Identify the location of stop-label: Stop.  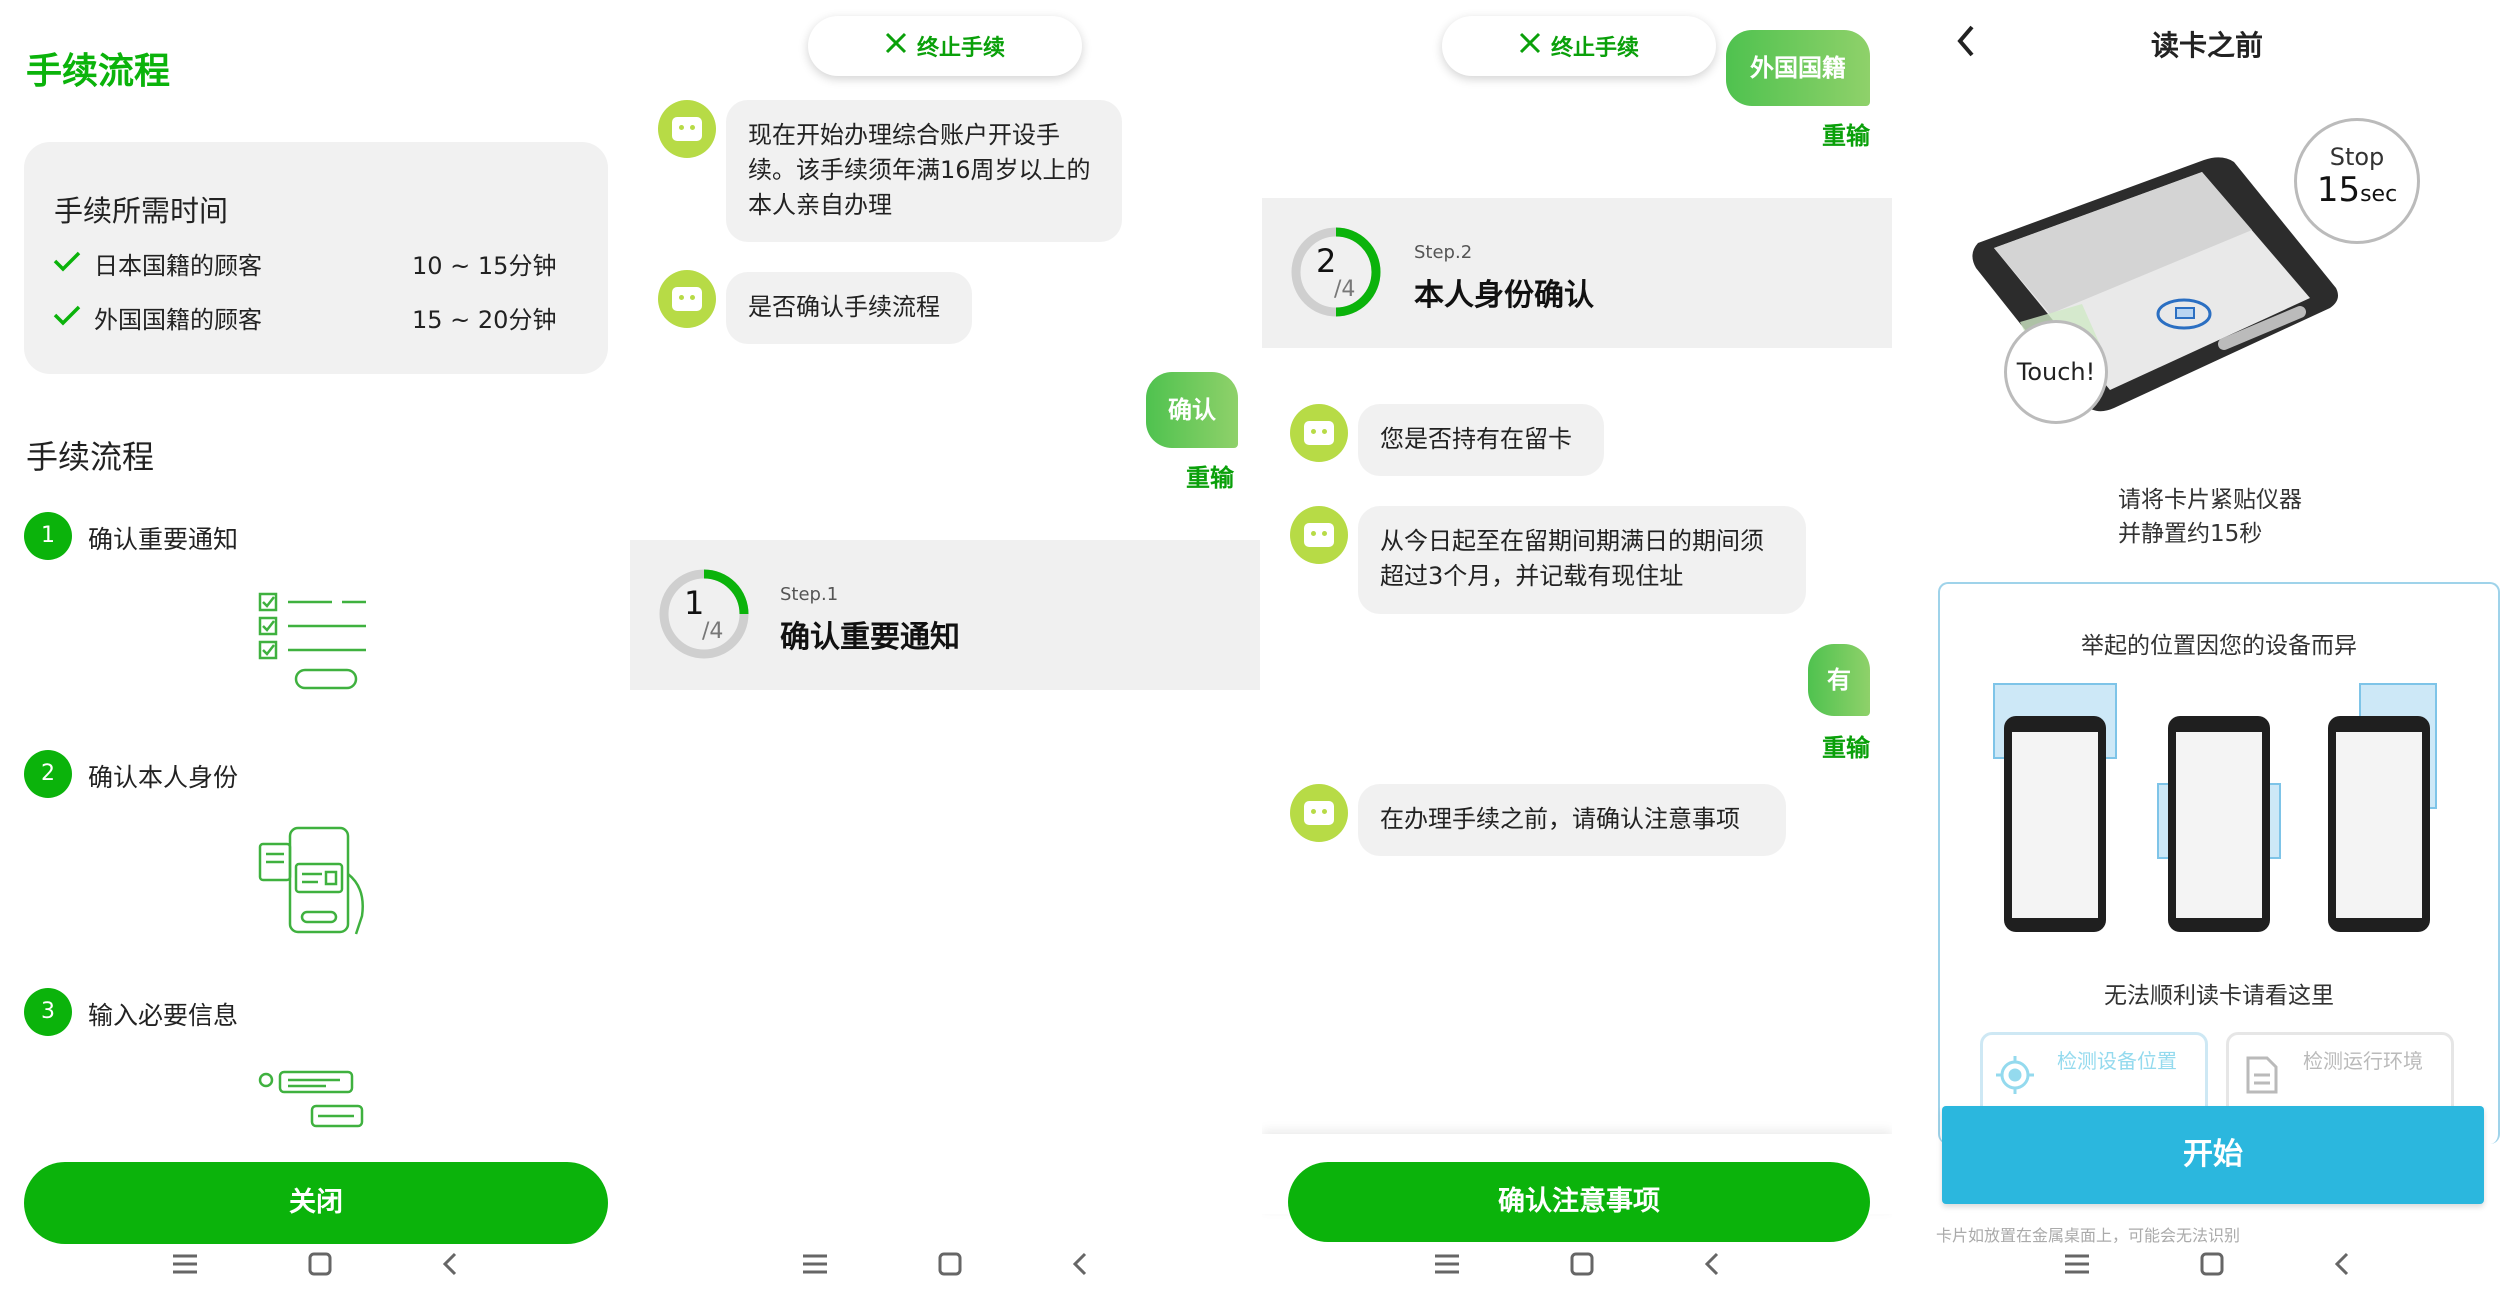
(2357, 157).